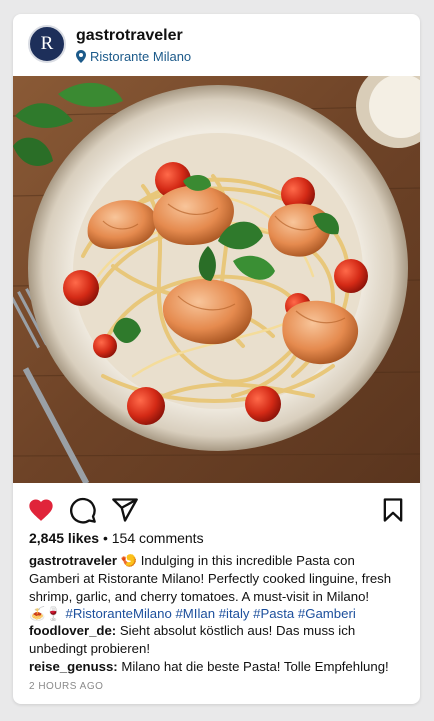  I want to click on comments-count: 154 comments, so click(158, 538).